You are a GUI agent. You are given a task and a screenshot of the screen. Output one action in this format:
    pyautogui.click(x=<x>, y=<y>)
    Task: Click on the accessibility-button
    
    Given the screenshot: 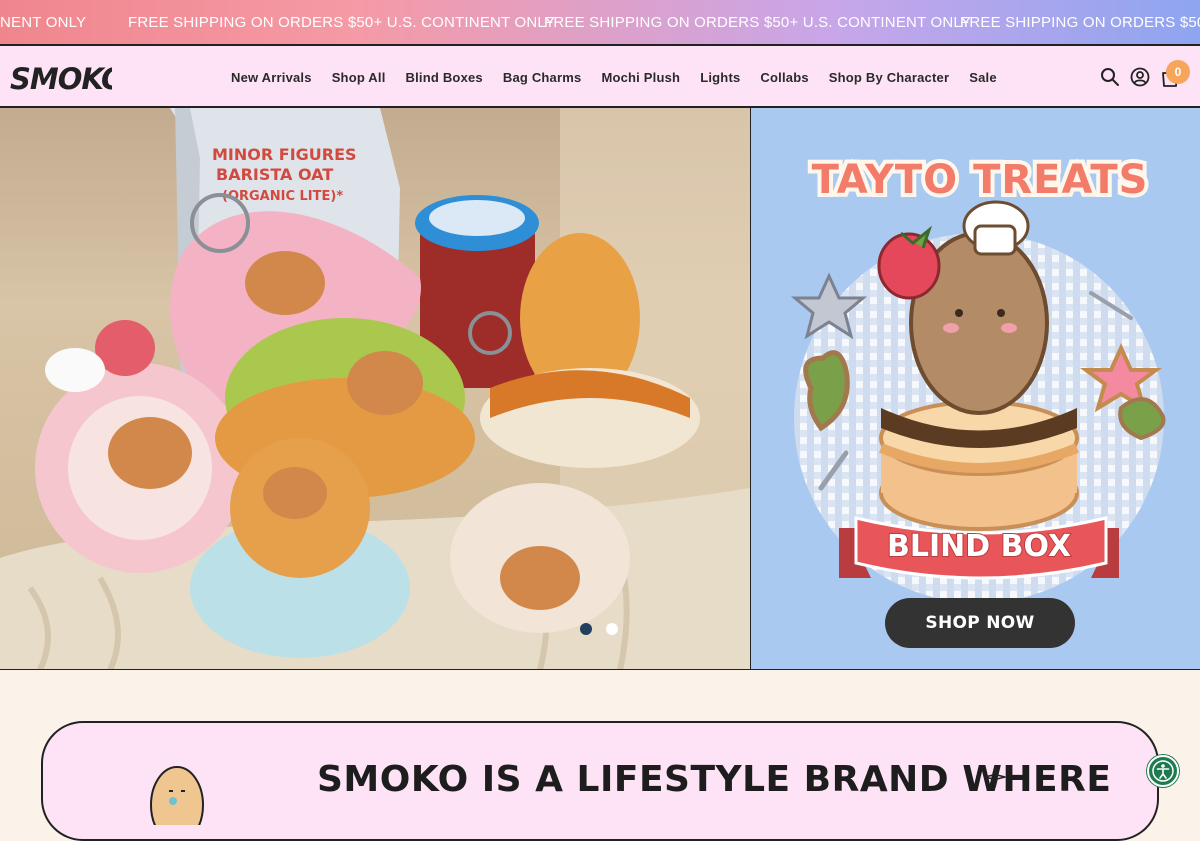 What is the action you would take?
    pyautogui.click(x=1163, y=771)
    